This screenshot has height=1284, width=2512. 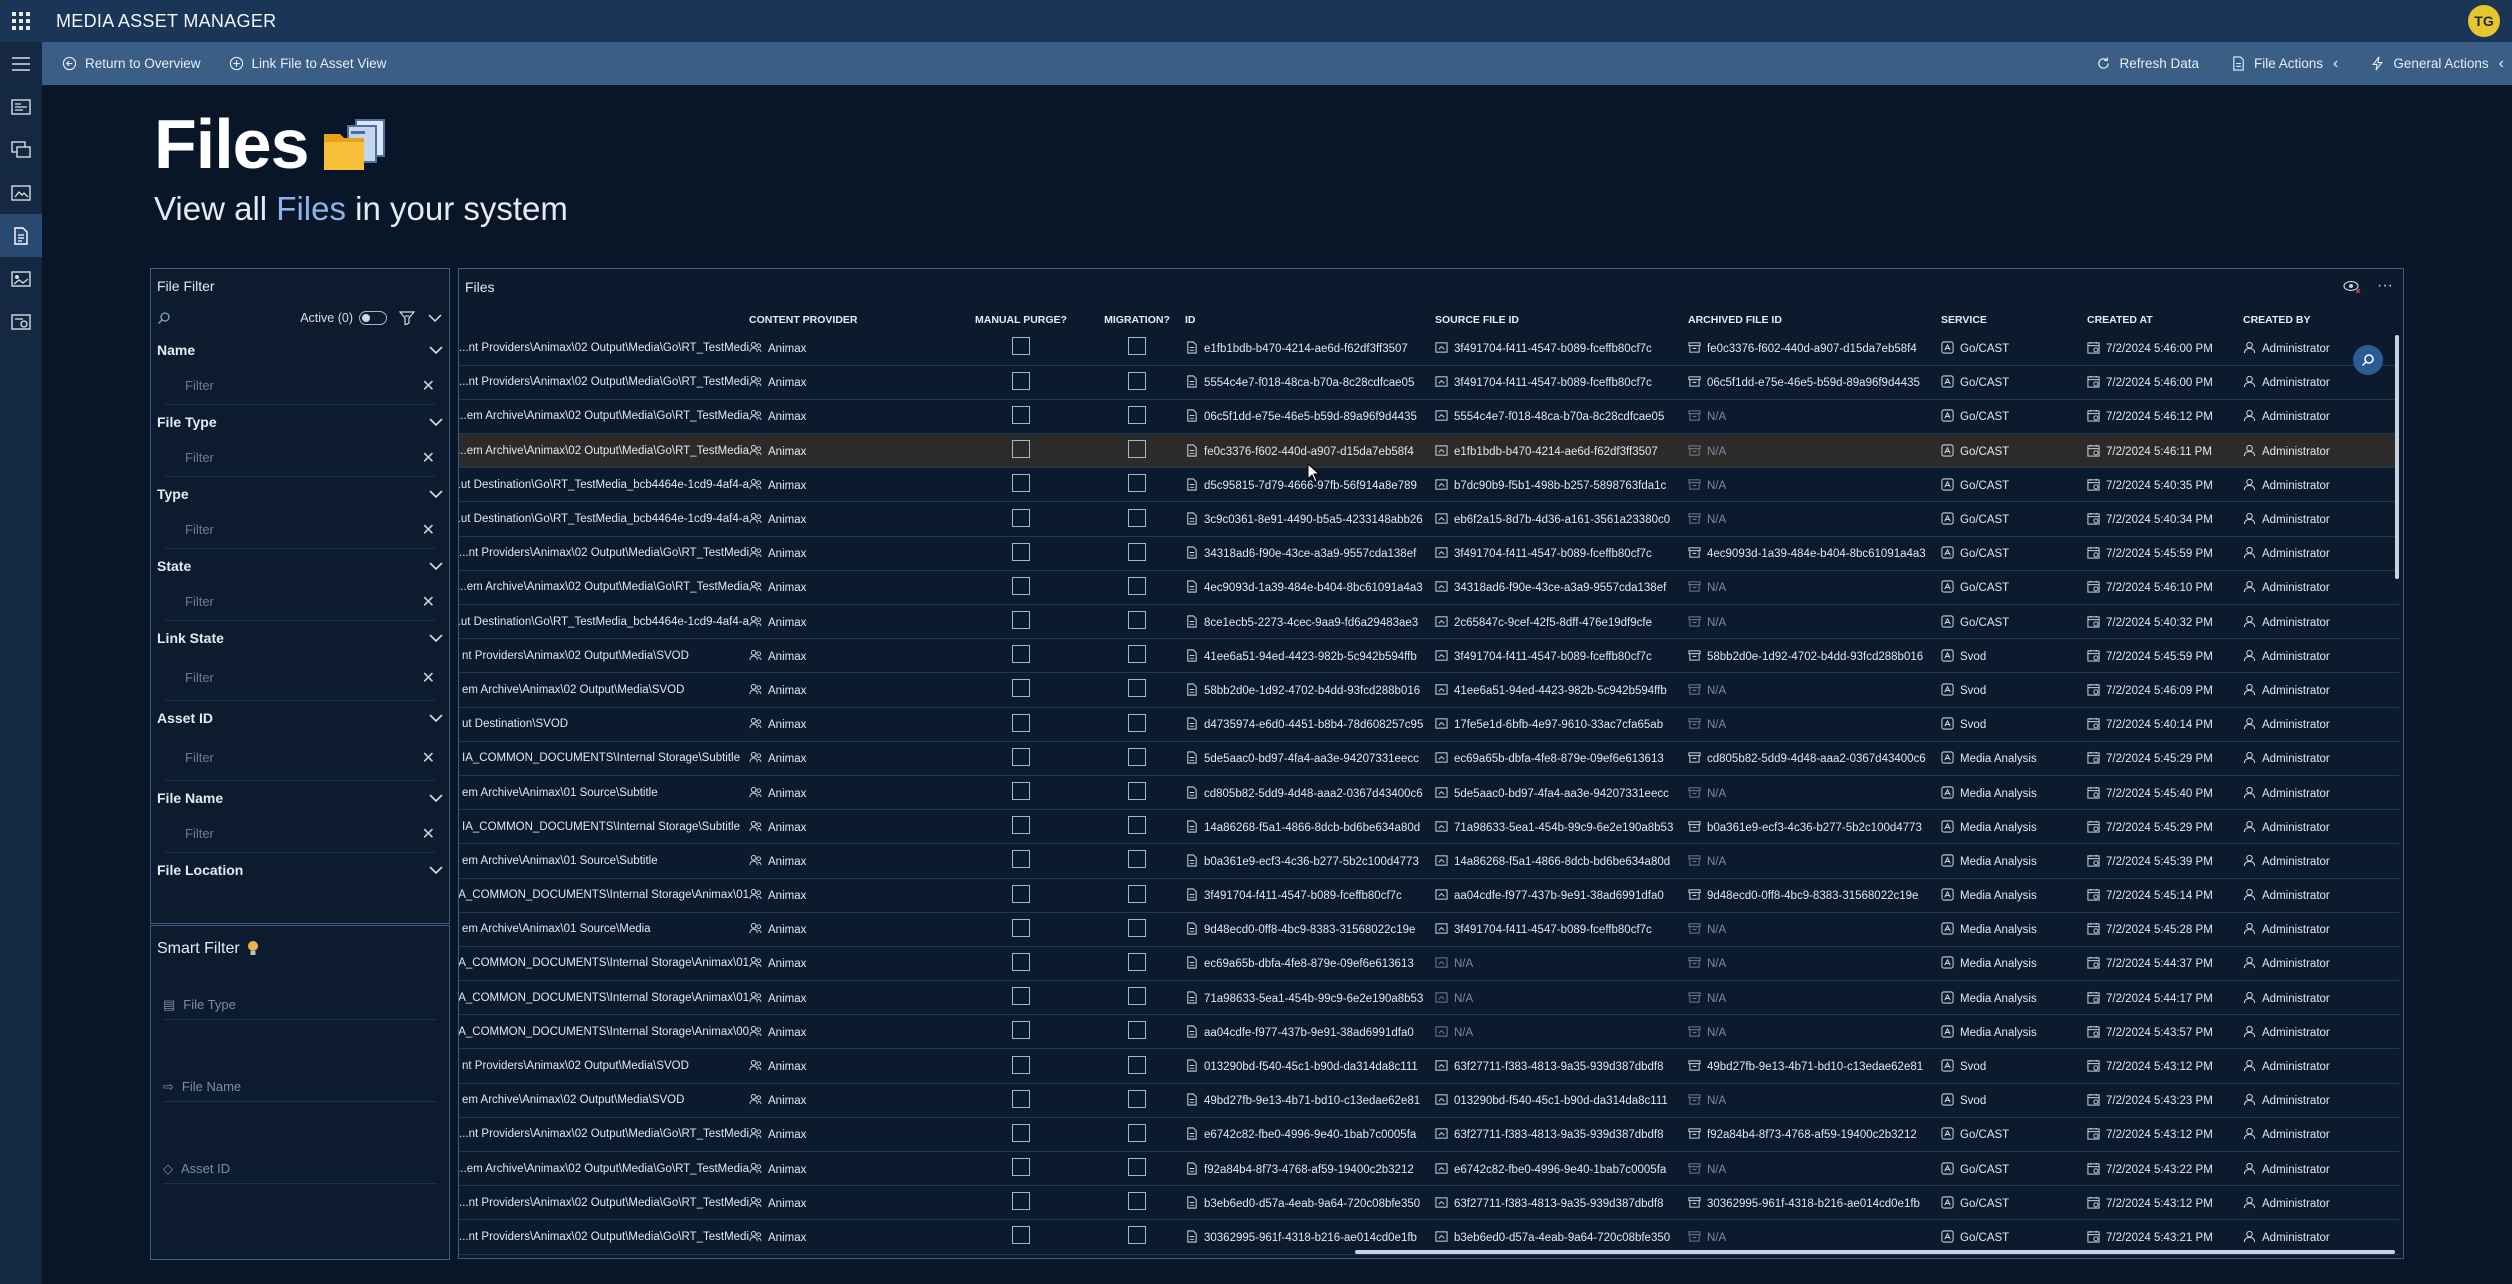 What do you see at coordinates (851, 320) in the screenshot?
I see `column-header-content-provider: CONTENT PROVIDER` at bounding box center [851, 320].